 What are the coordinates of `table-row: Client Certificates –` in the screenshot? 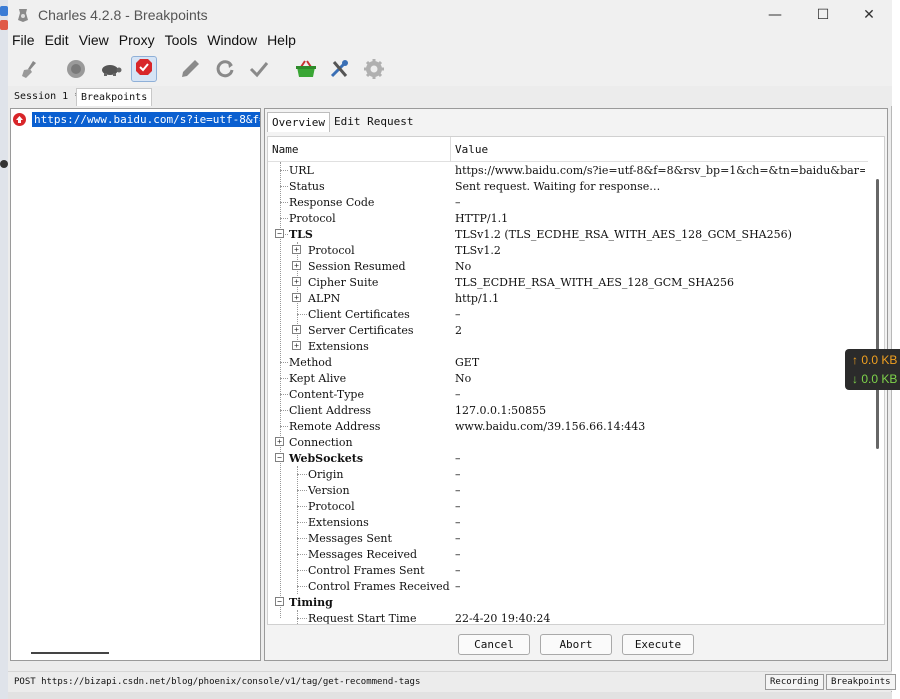 It's located at (568, 314).